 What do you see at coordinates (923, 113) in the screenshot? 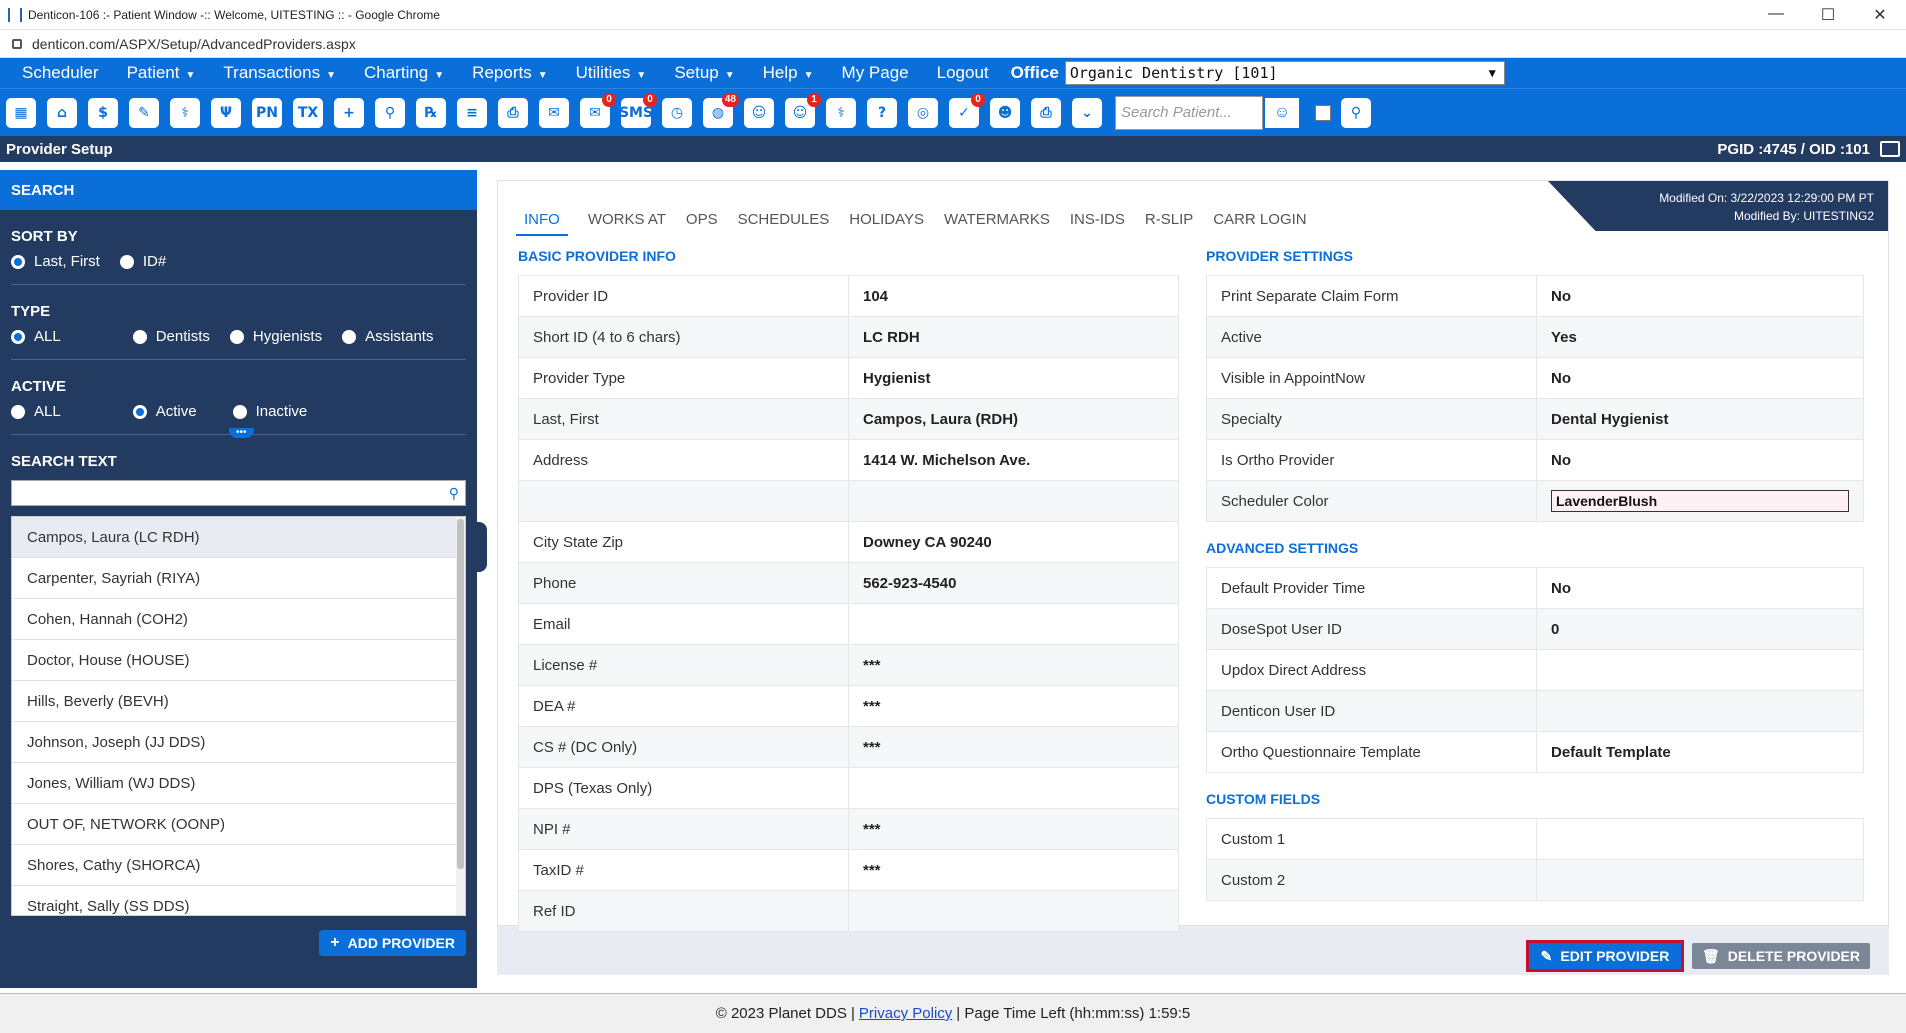
I see `globe-search-icon: ◎` at bounding box center [923, 113].